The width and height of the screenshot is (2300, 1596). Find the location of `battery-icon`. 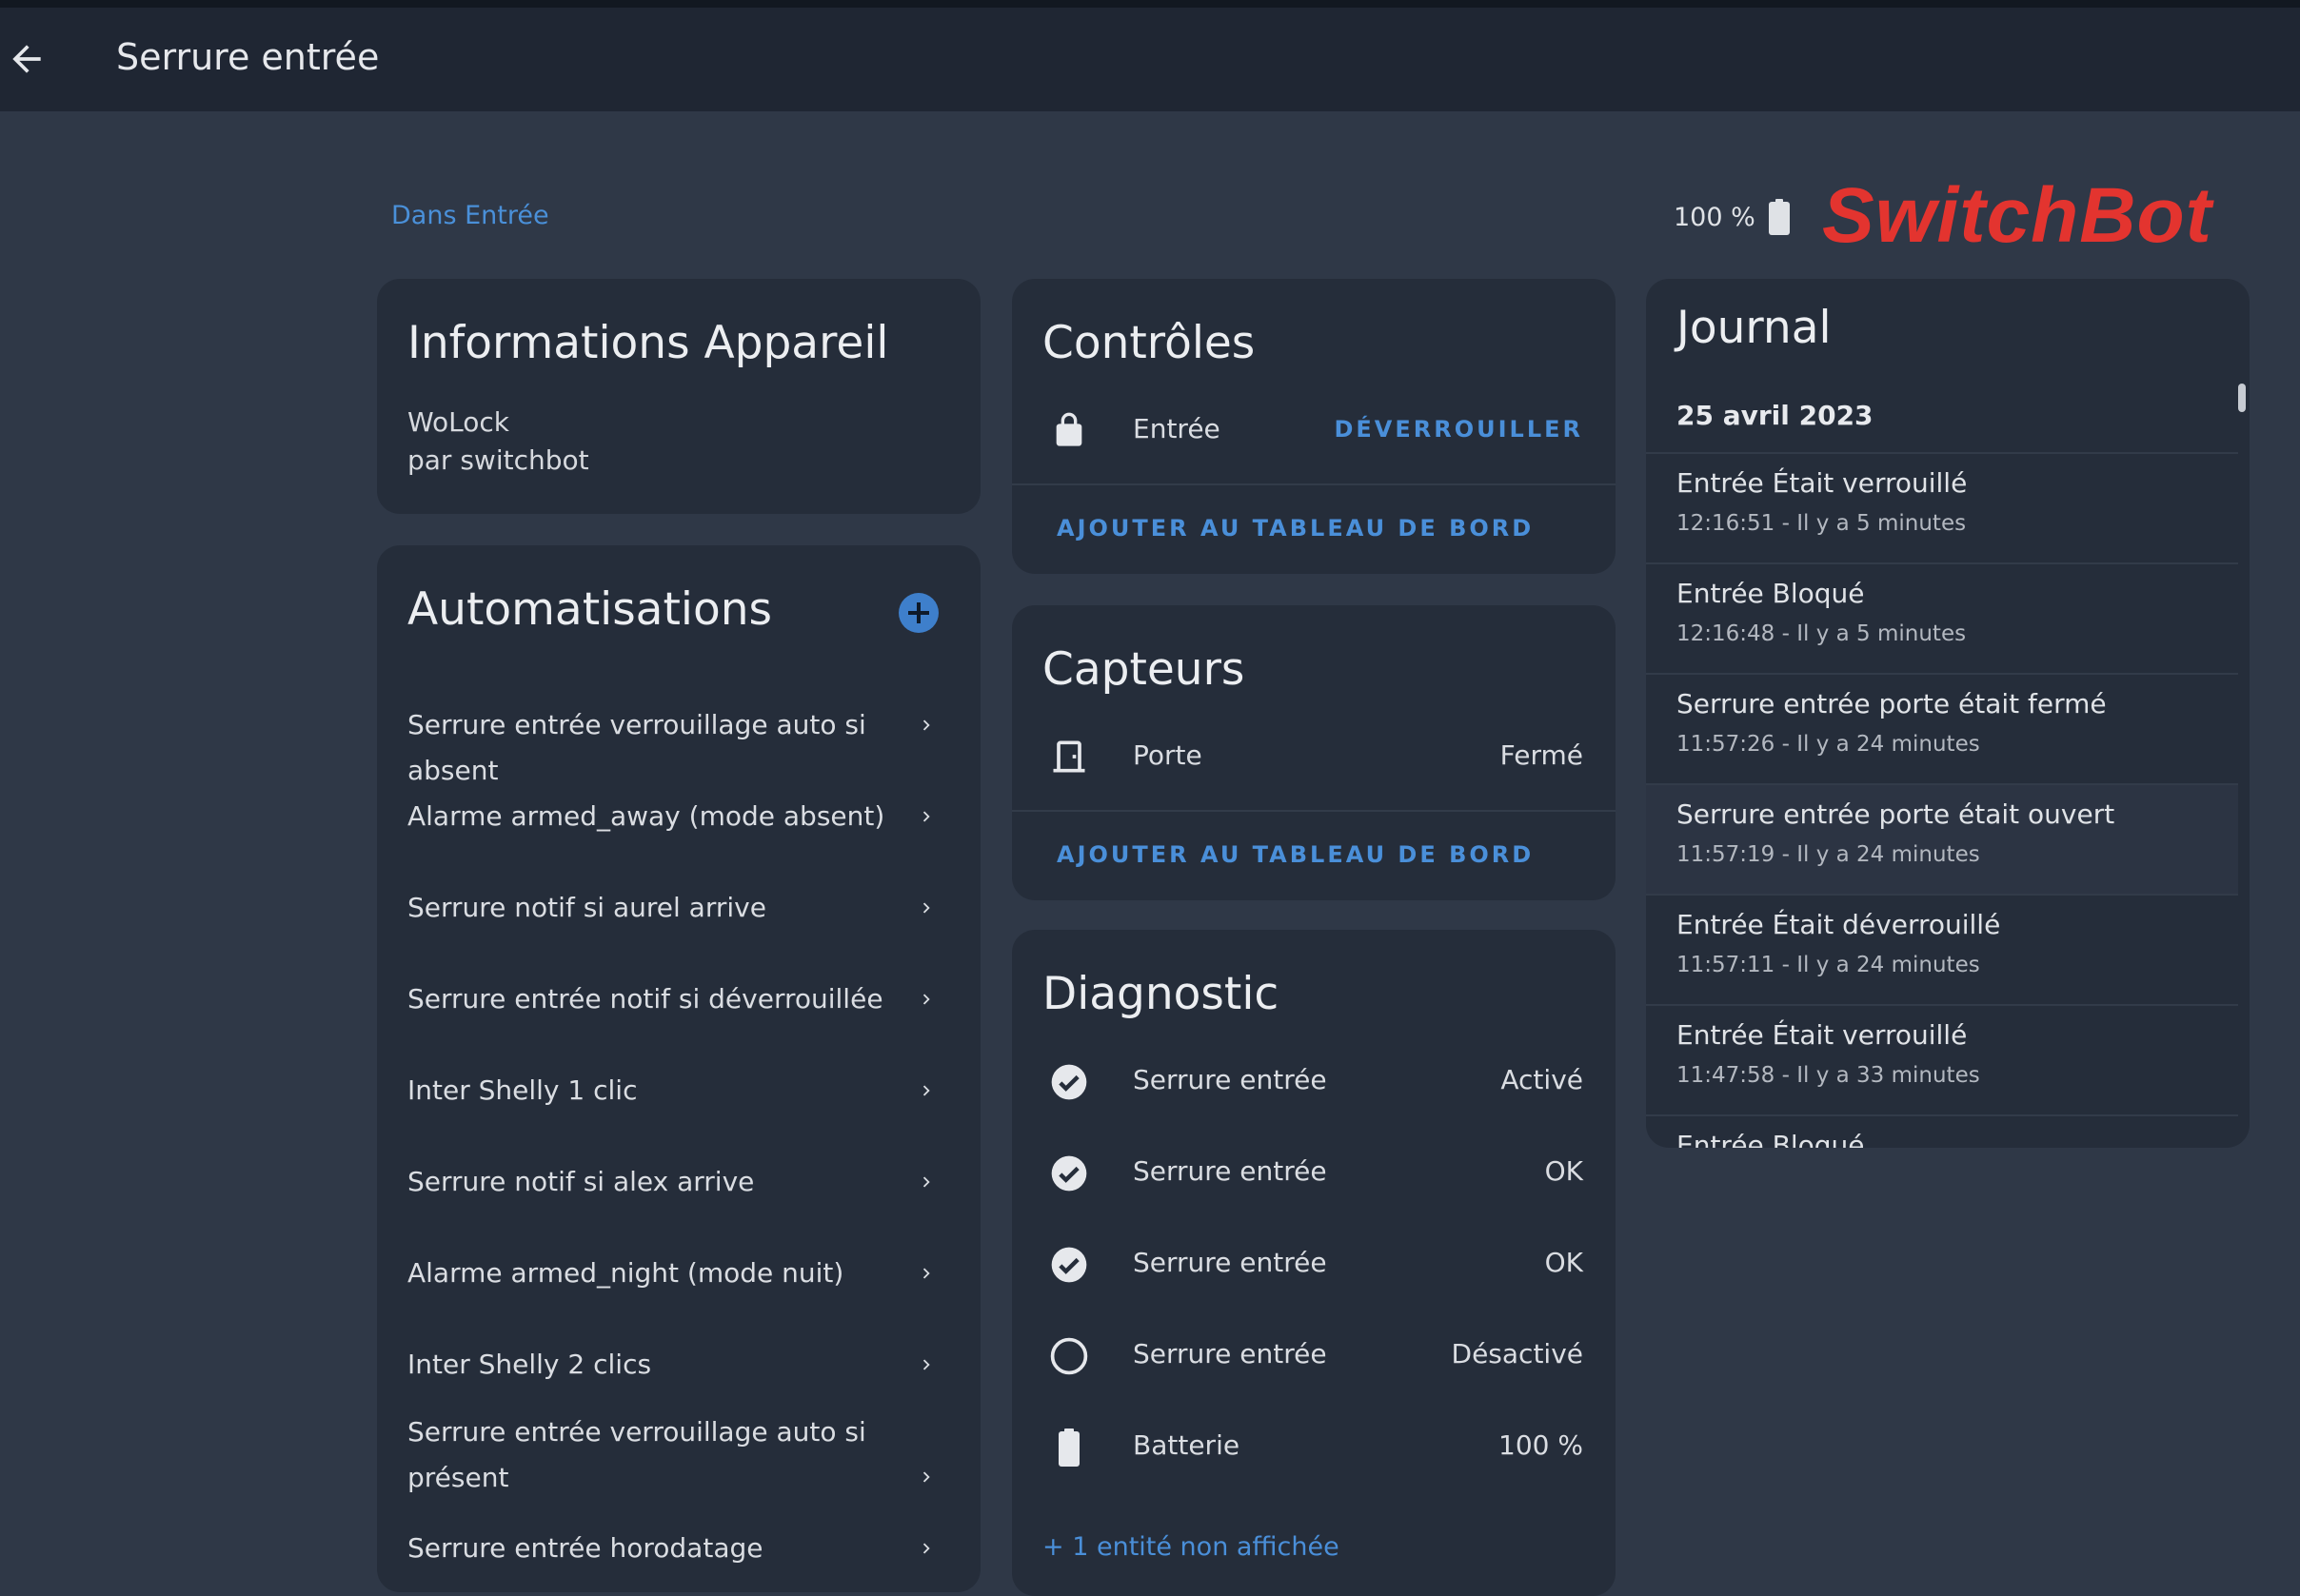

battery-icon is located at coordinates (1069, 1447).